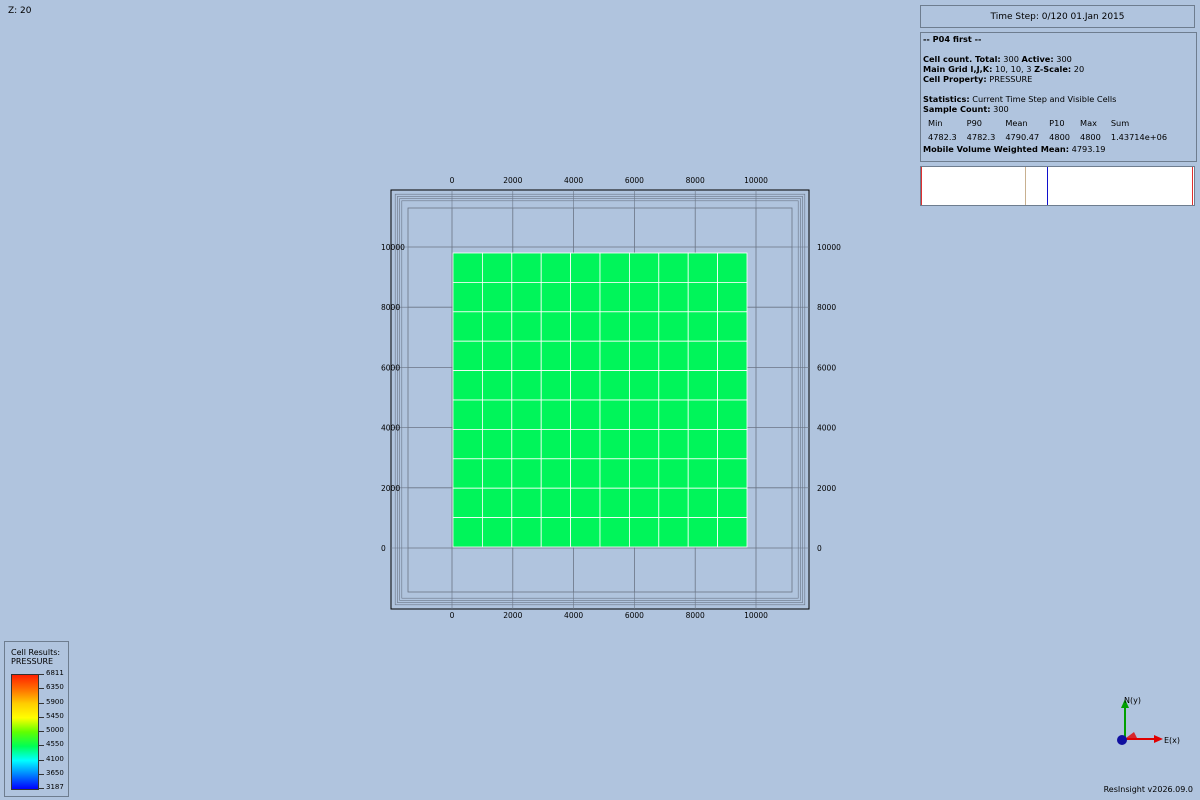  What do you see at coordinates (55, 687) in the screenshot?
I see `legend-level-label: 6350` at bounding box center [55, 687].